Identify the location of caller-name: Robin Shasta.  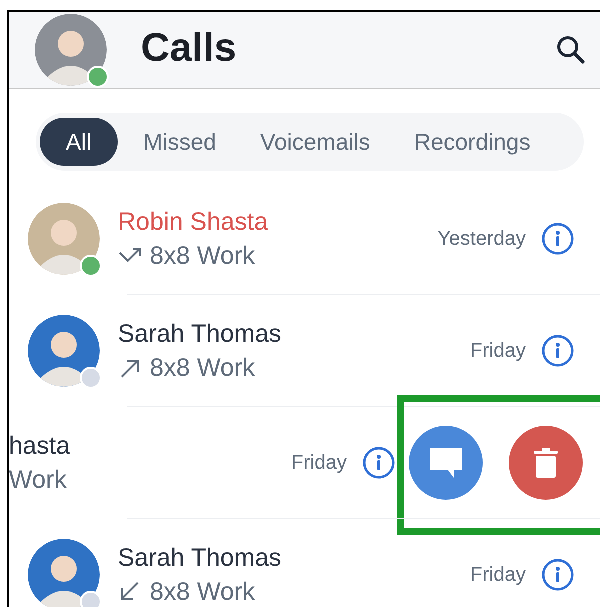
(193, 222).